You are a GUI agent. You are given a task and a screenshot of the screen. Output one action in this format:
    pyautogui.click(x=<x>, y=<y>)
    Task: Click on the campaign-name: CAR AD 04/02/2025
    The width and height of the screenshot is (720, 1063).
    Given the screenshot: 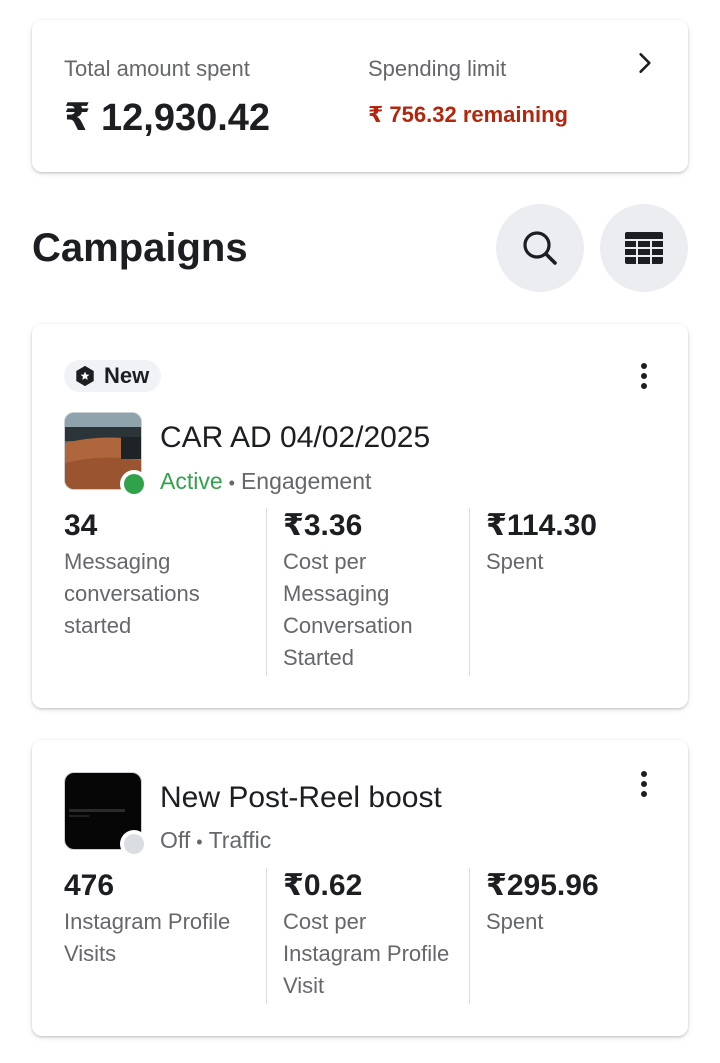 What is the action you would take?
    pyautogui.click(x=295, y=438)
    